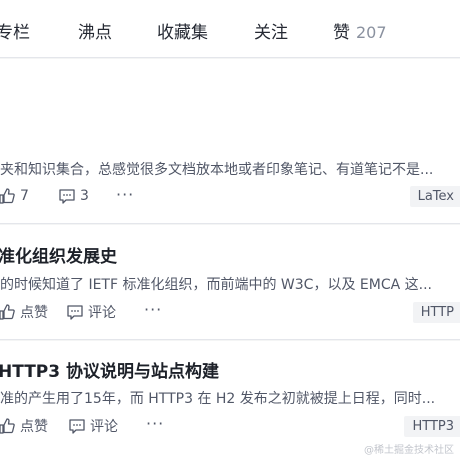 The width and height of the screenshot is (460, 460). I want to click on tab-pins: 沸点, so click(95, 30).